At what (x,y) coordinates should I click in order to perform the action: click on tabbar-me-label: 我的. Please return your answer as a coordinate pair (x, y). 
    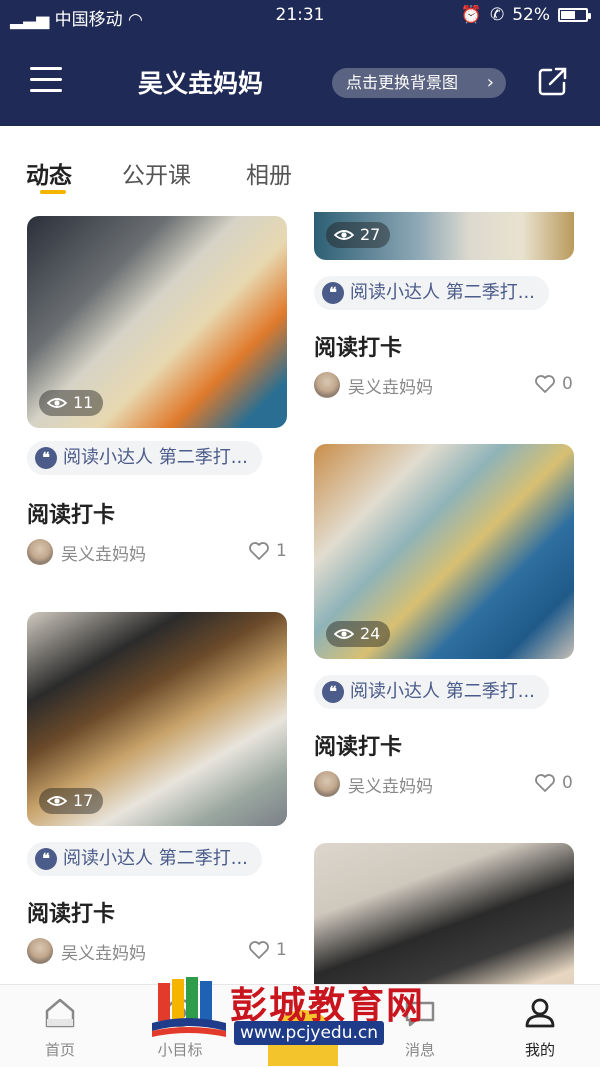
    Looking at the image, I should click on (539, 1050).